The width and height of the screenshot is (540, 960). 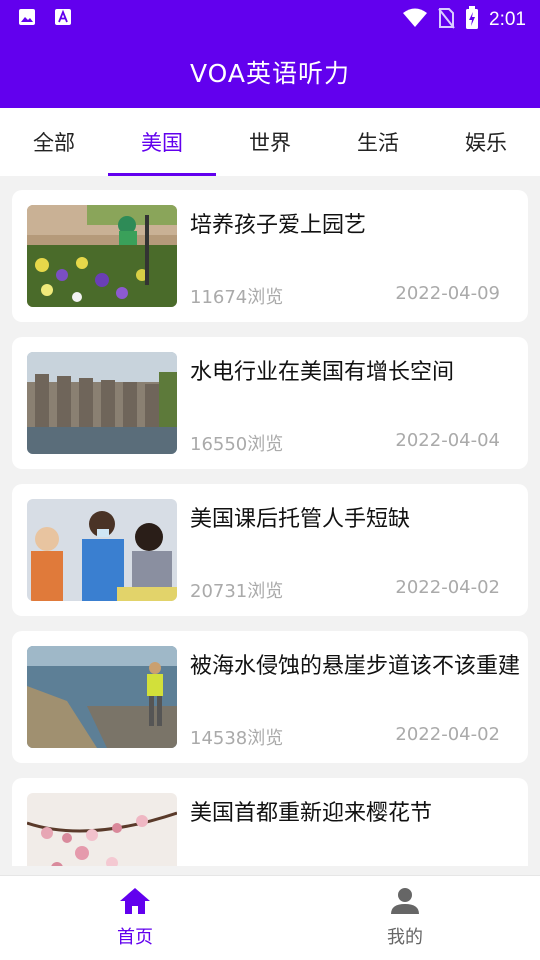 I want to click on tab-all: 全部, so click(x=54, y=142).